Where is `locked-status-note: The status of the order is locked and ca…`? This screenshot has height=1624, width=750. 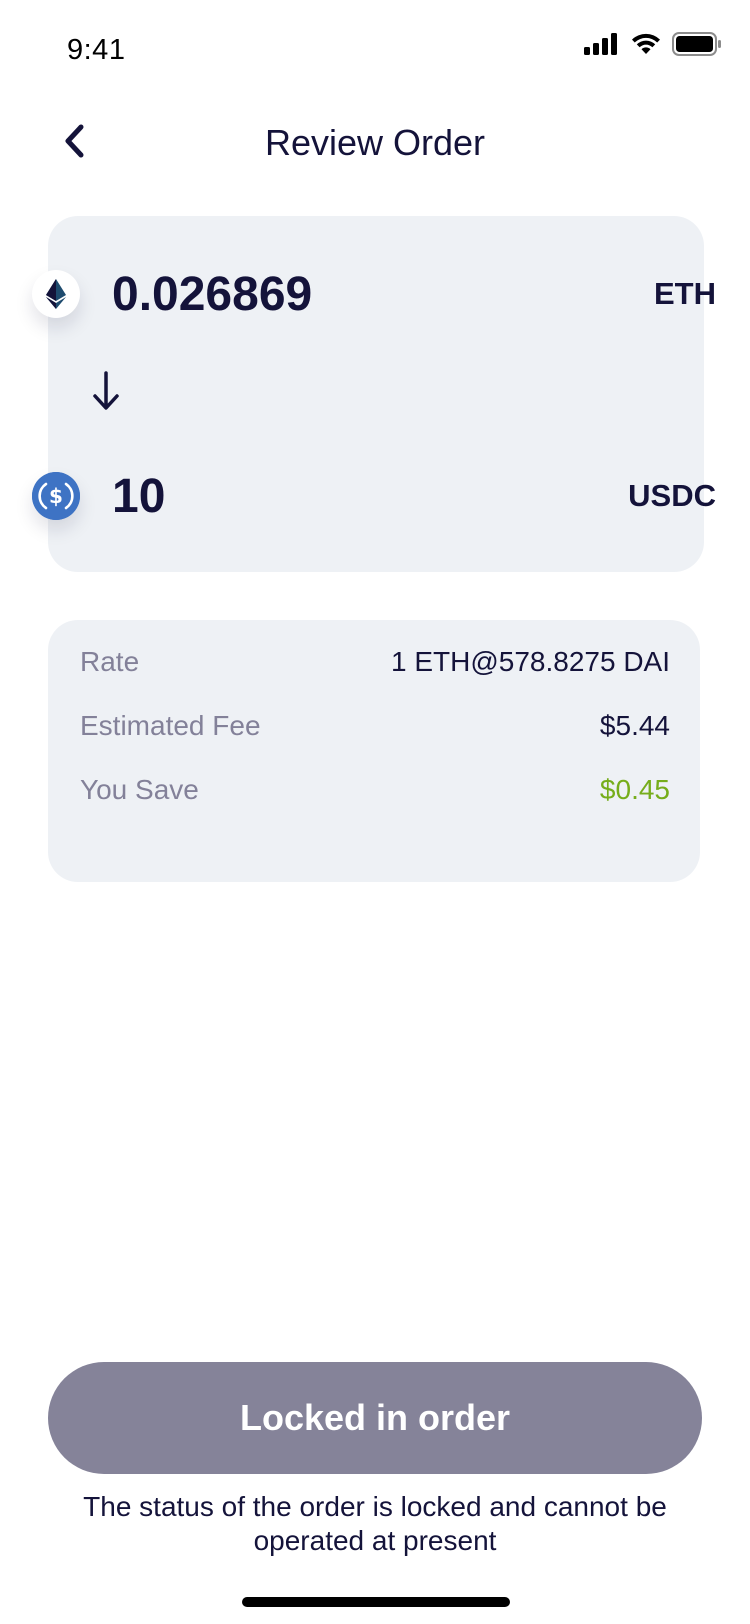 locked-status-note: The status of the order is locked and ca… is located at coordinates (375, 1523).